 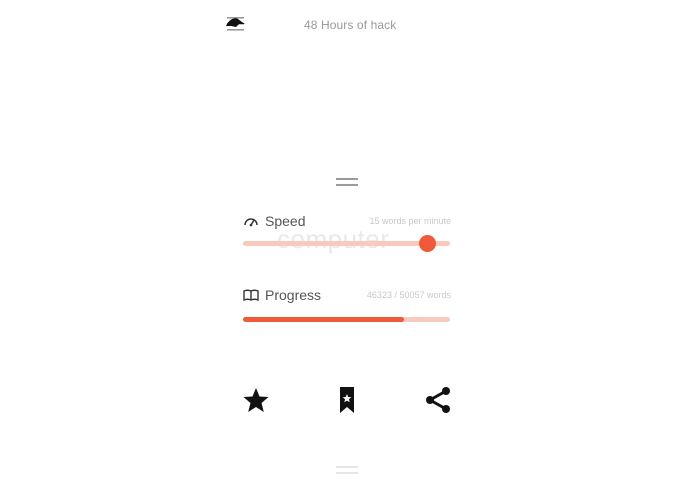 What do you see at coordinates (235, 25) in the screenshot?
I see `hamburger-menu-icon` at bounding box center [235, 25].